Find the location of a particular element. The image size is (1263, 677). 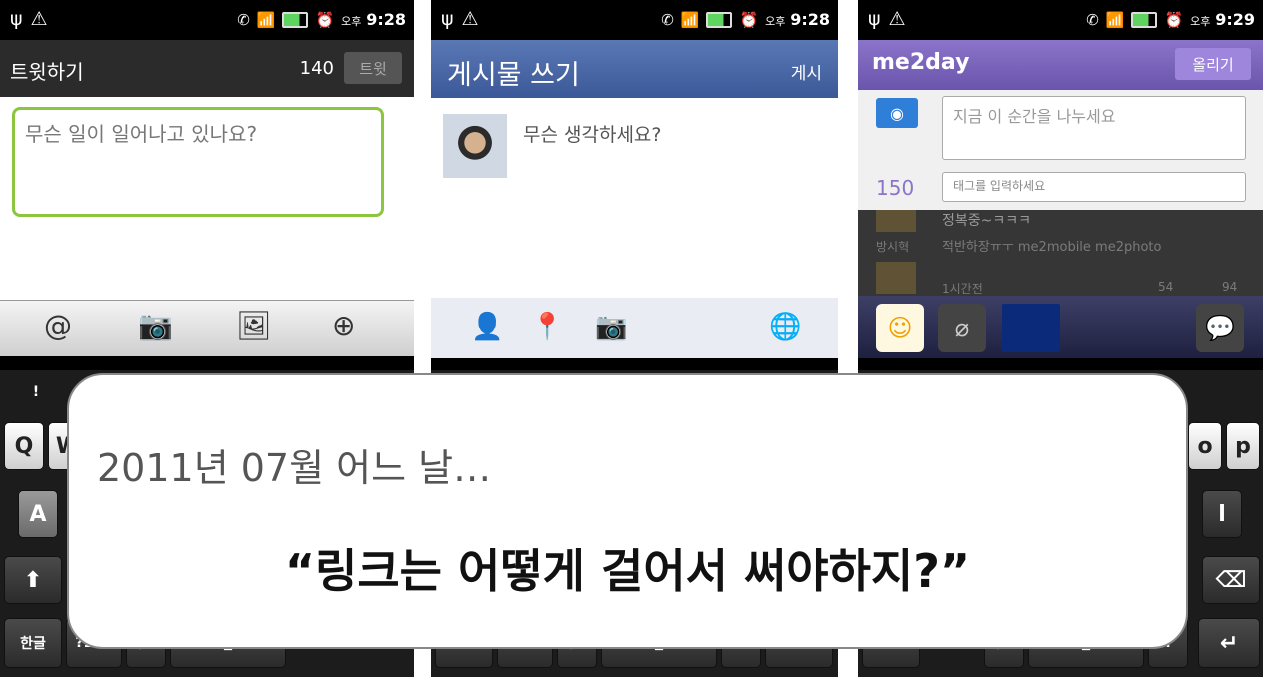

key-a: A is located at coordinates (38, 514).